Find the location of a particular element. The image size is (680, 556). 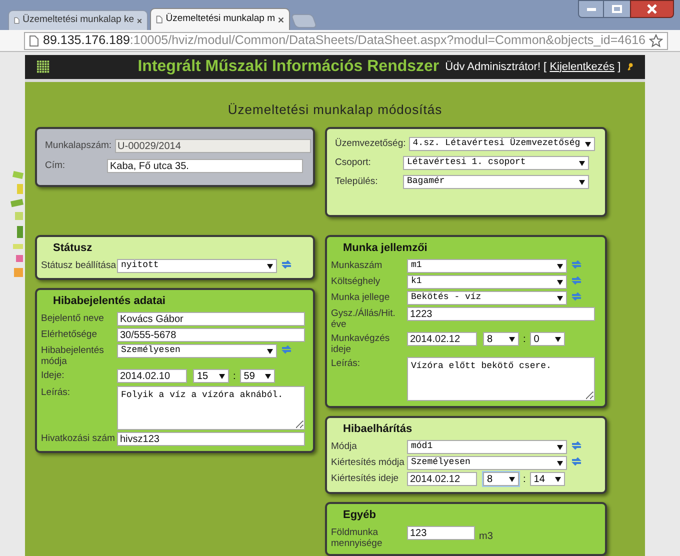

minimize-button is located at coordinates (591, 9).